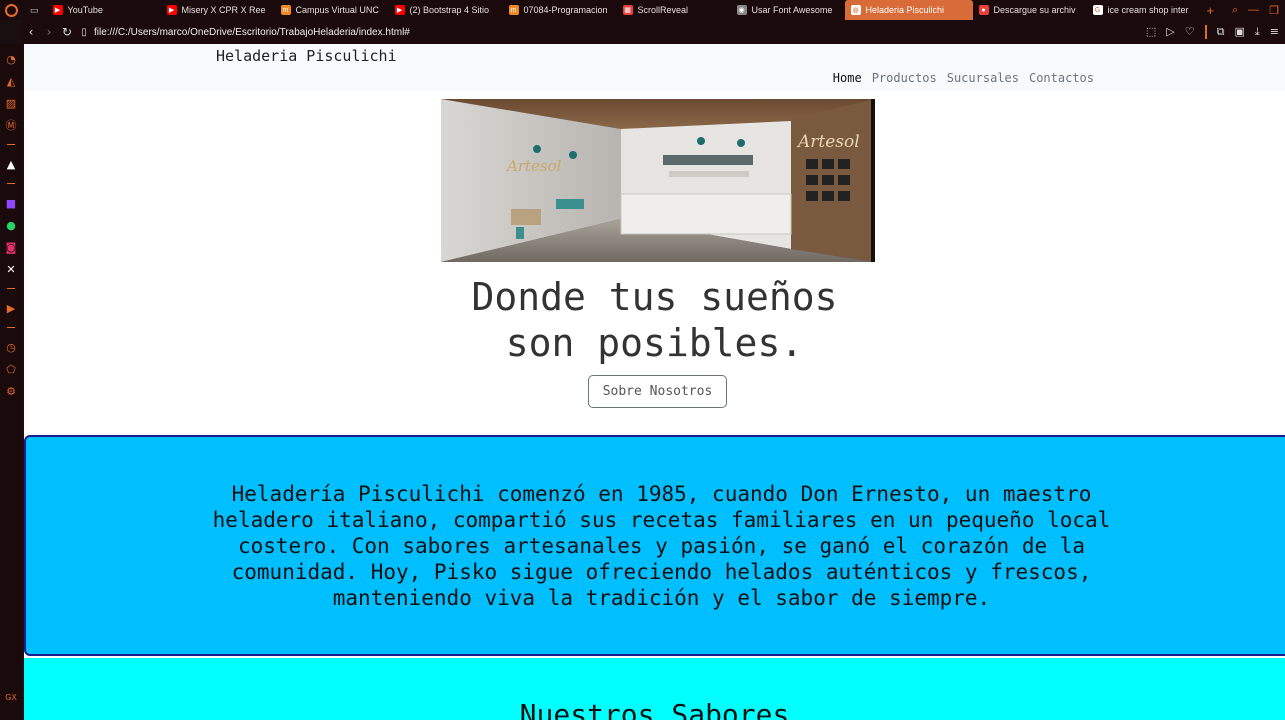 The height and width of the screenshot is (720, 1285). I want to click on flavors-title: Nuestros Sabores, so click(654, 709).